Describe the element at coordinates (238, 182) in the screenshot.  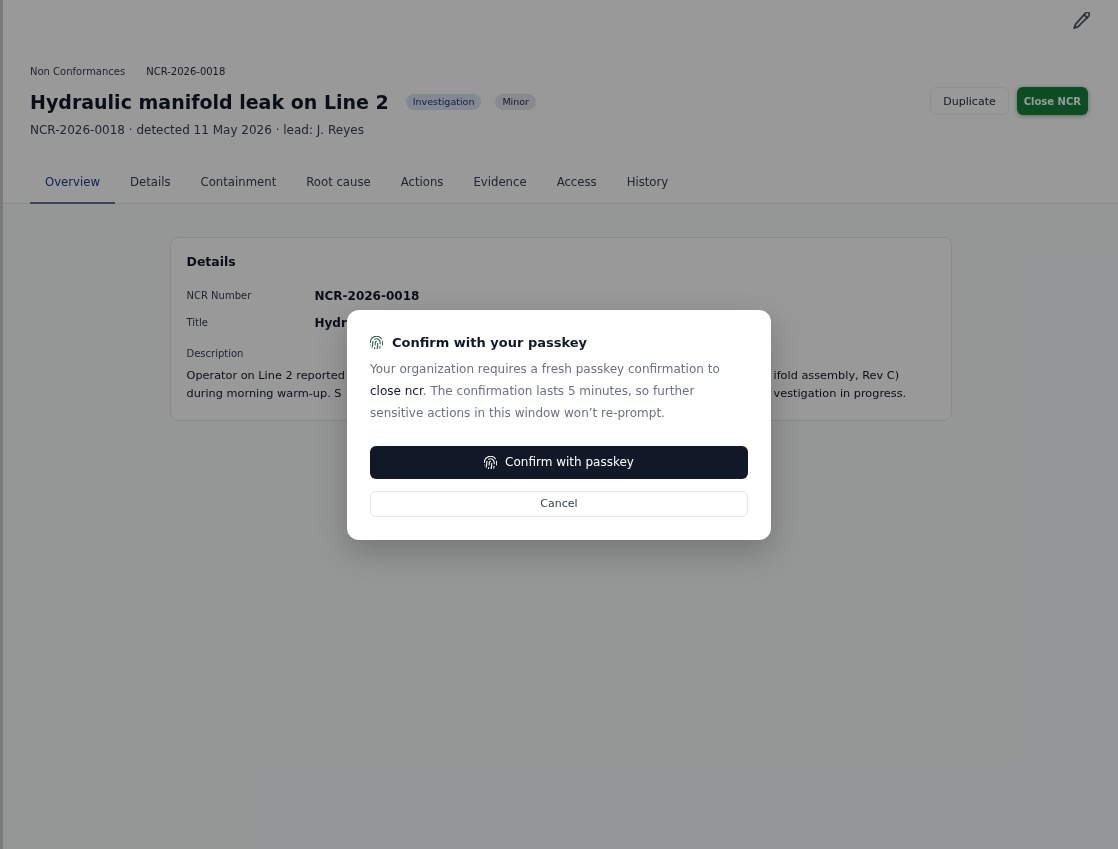
I see `tab: Containment` at that location.